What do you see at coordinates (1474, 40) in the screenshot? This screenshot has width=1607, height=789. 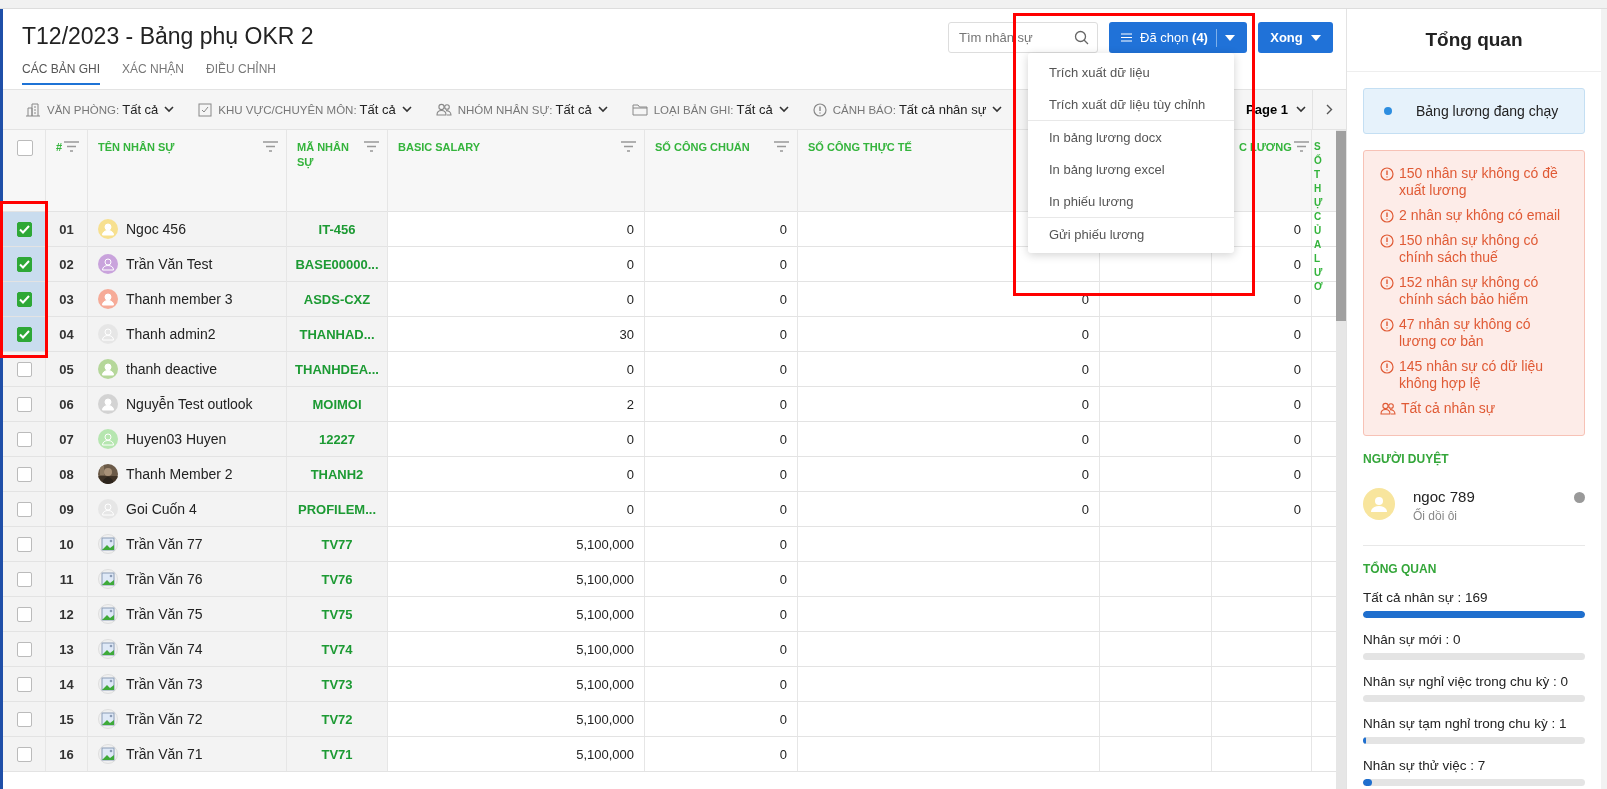 I see `panel-title: Tổng quan` at bounding box center [1474, 40].